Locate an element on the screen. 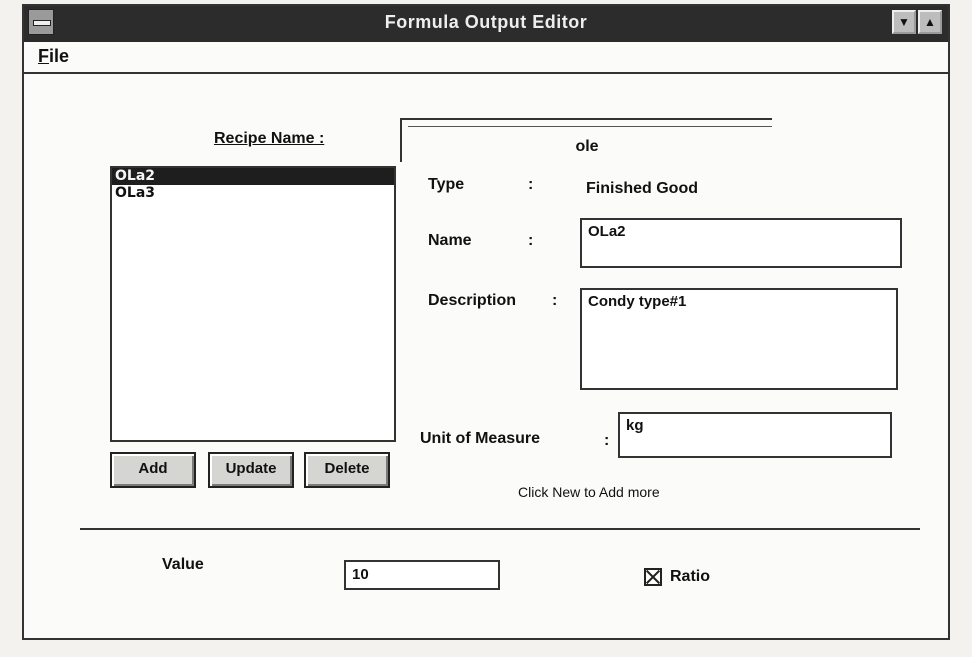 The image size is (972, 657). divider is located at coordinates (500, 529).